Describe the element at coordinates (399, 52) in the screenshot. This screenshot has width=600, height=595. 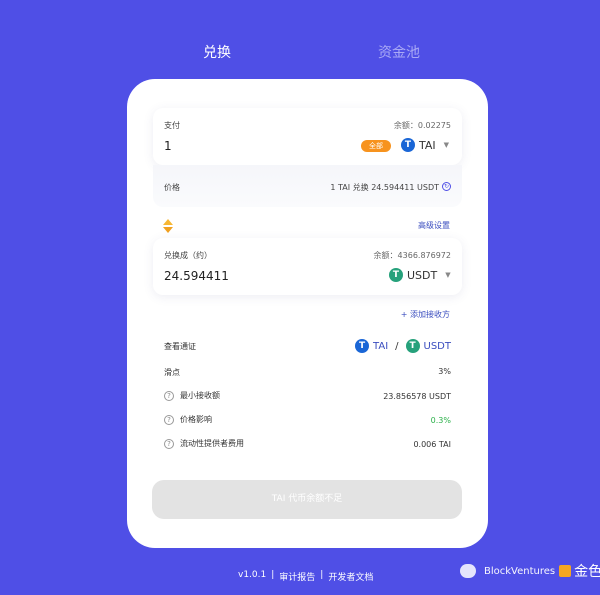
I see `tab-pool: 资金池` at that location.